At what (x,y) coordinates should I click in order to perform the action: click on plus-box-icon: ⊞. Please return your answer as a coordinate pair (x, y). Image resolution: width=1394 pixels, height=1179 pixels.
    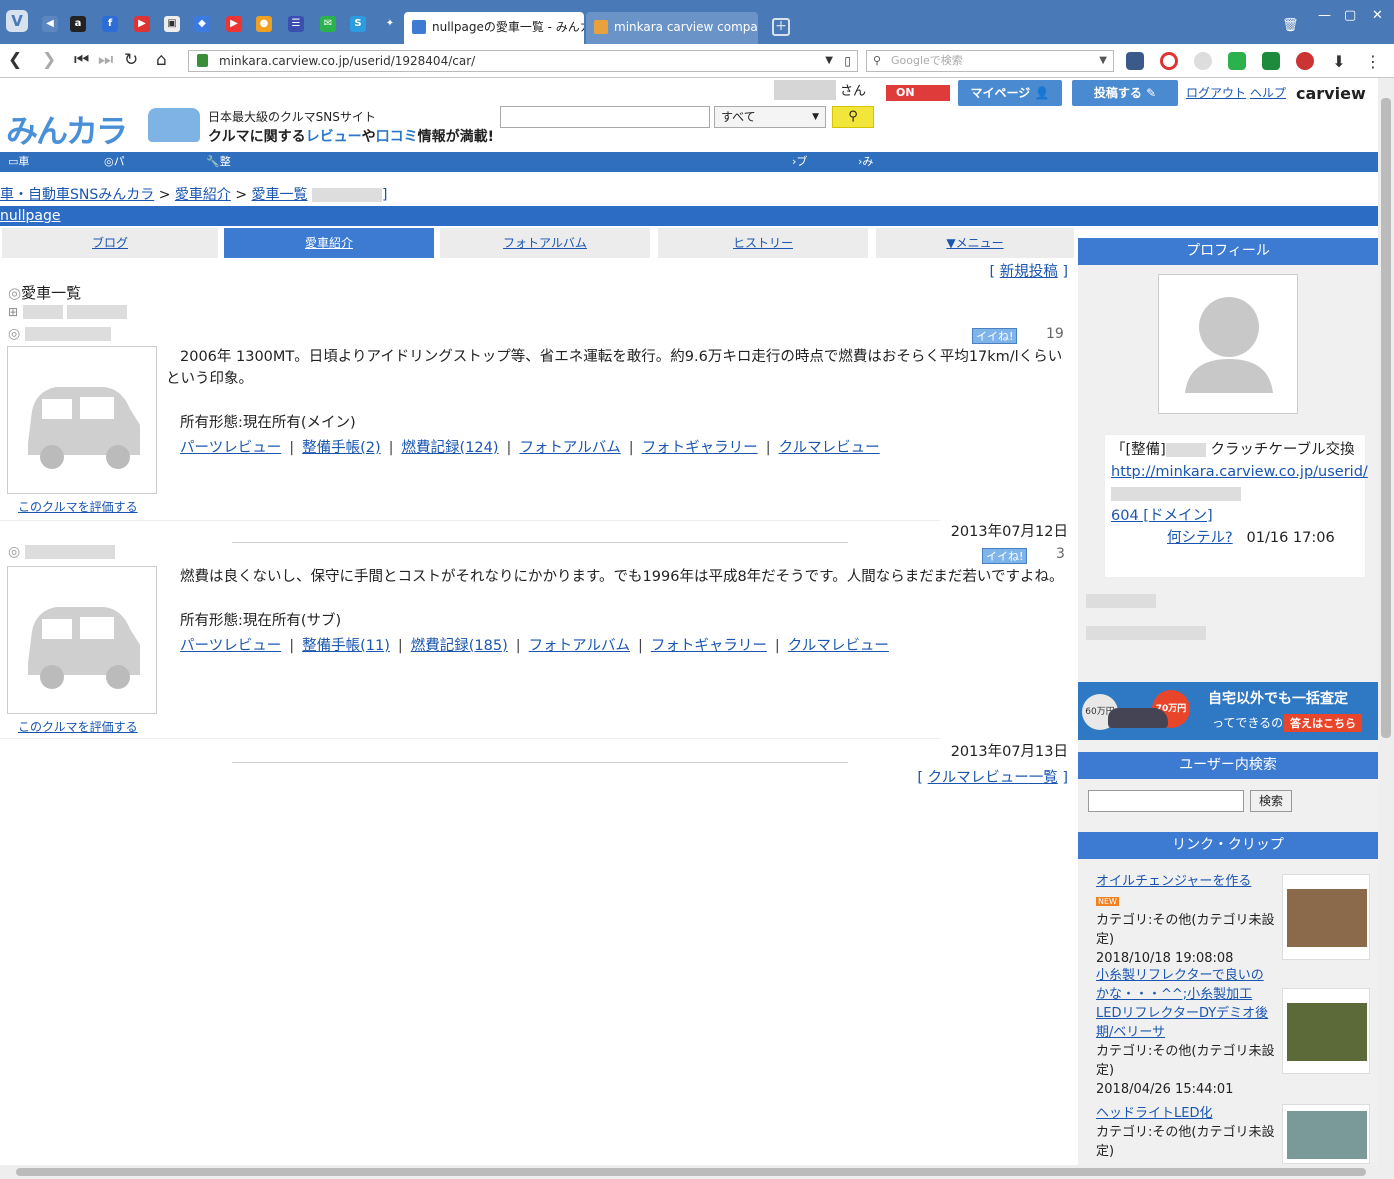
    Looking at the image, I should click on (13, 312).